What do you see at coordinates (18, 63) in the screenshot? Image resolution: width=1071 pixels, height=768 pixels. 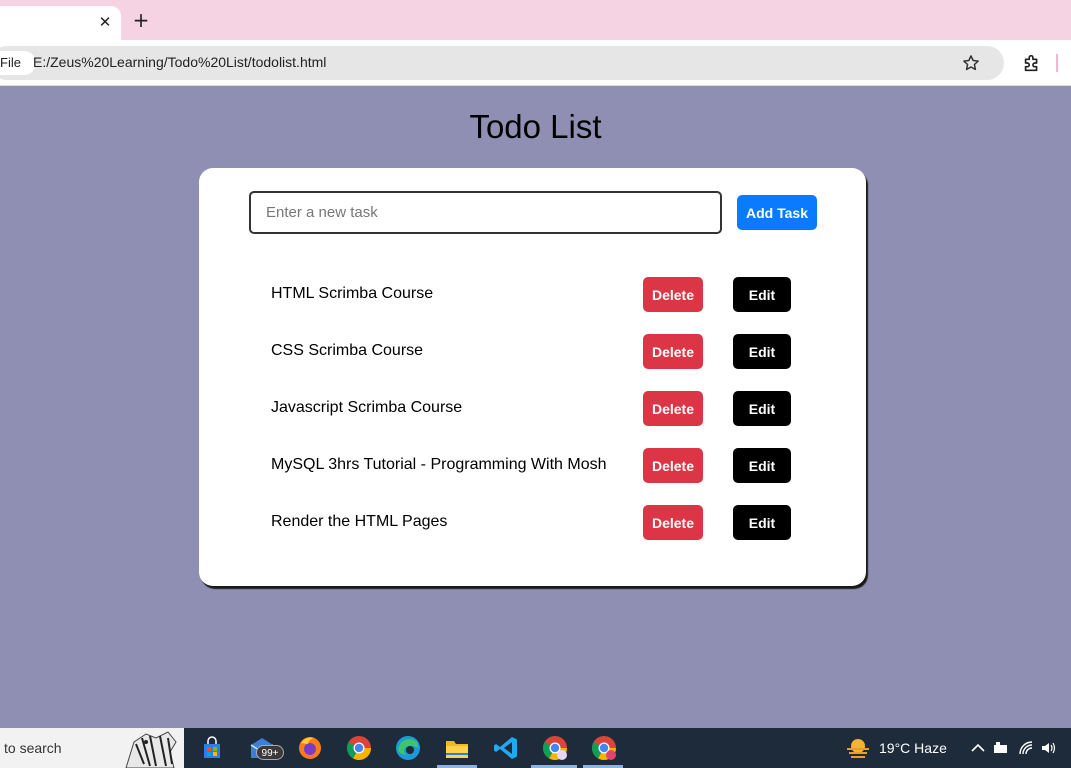 I see `file-chip: File` at bounding box center [18, 63].